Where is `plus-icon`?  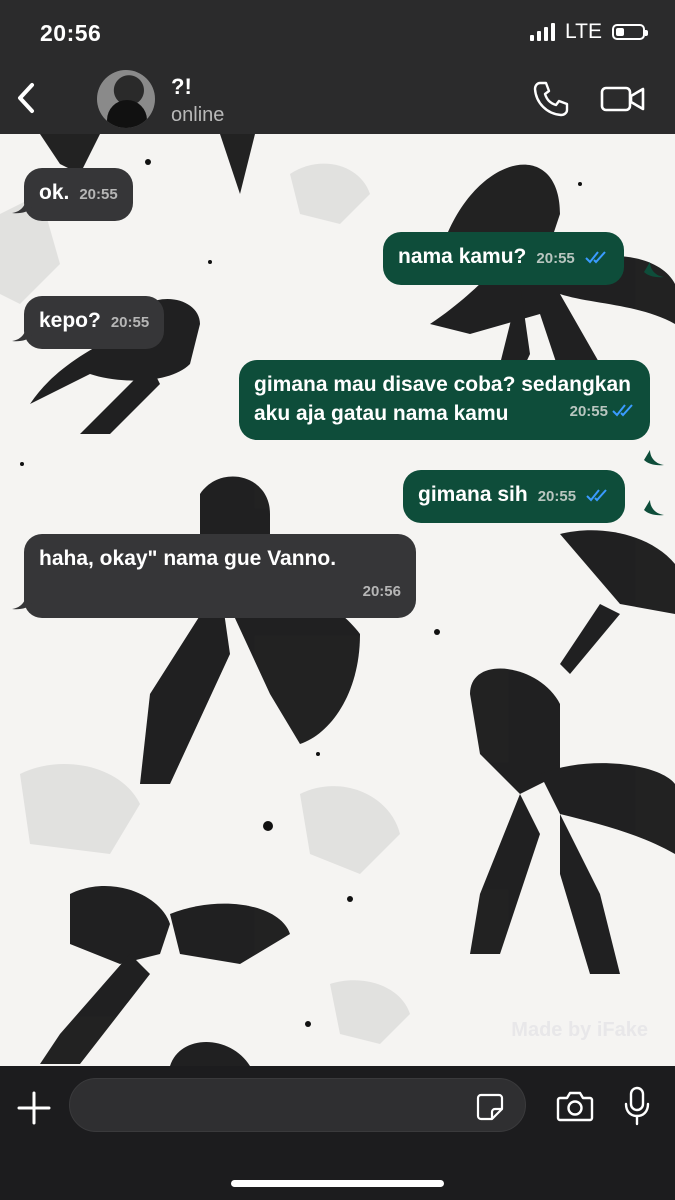 plus-icon is located at coordinates (34, 1108).